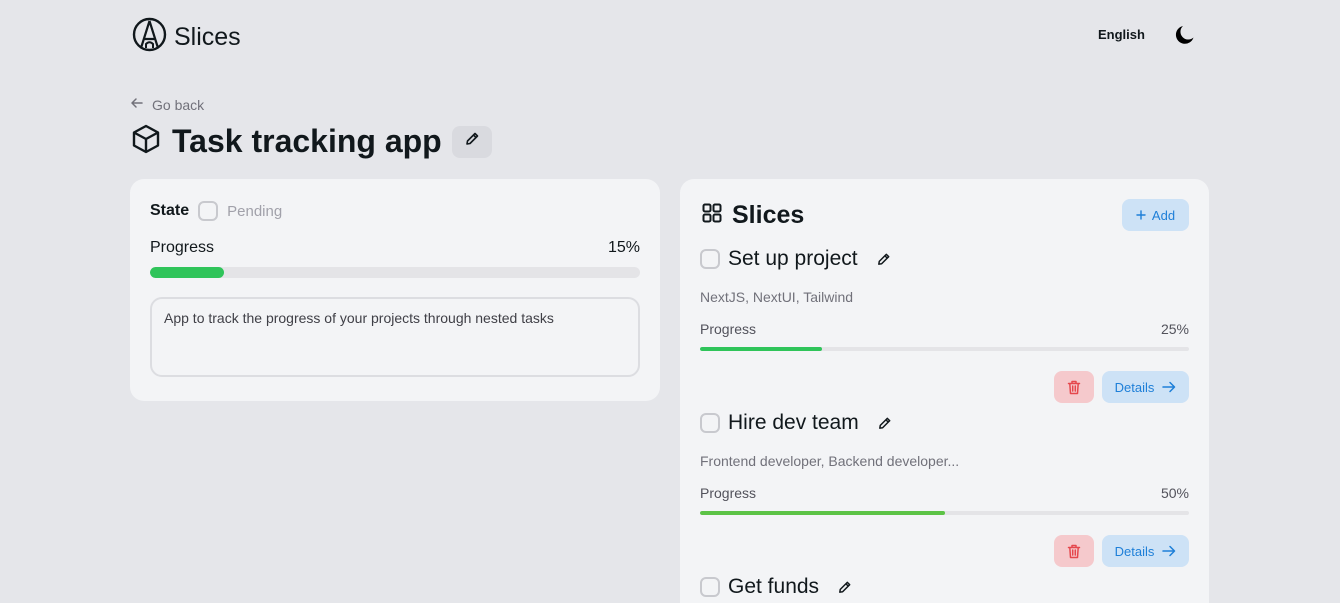  Describe the element at coordinates (623, 247) in the screenshot. I see `progress-percent: 15%` at that location.